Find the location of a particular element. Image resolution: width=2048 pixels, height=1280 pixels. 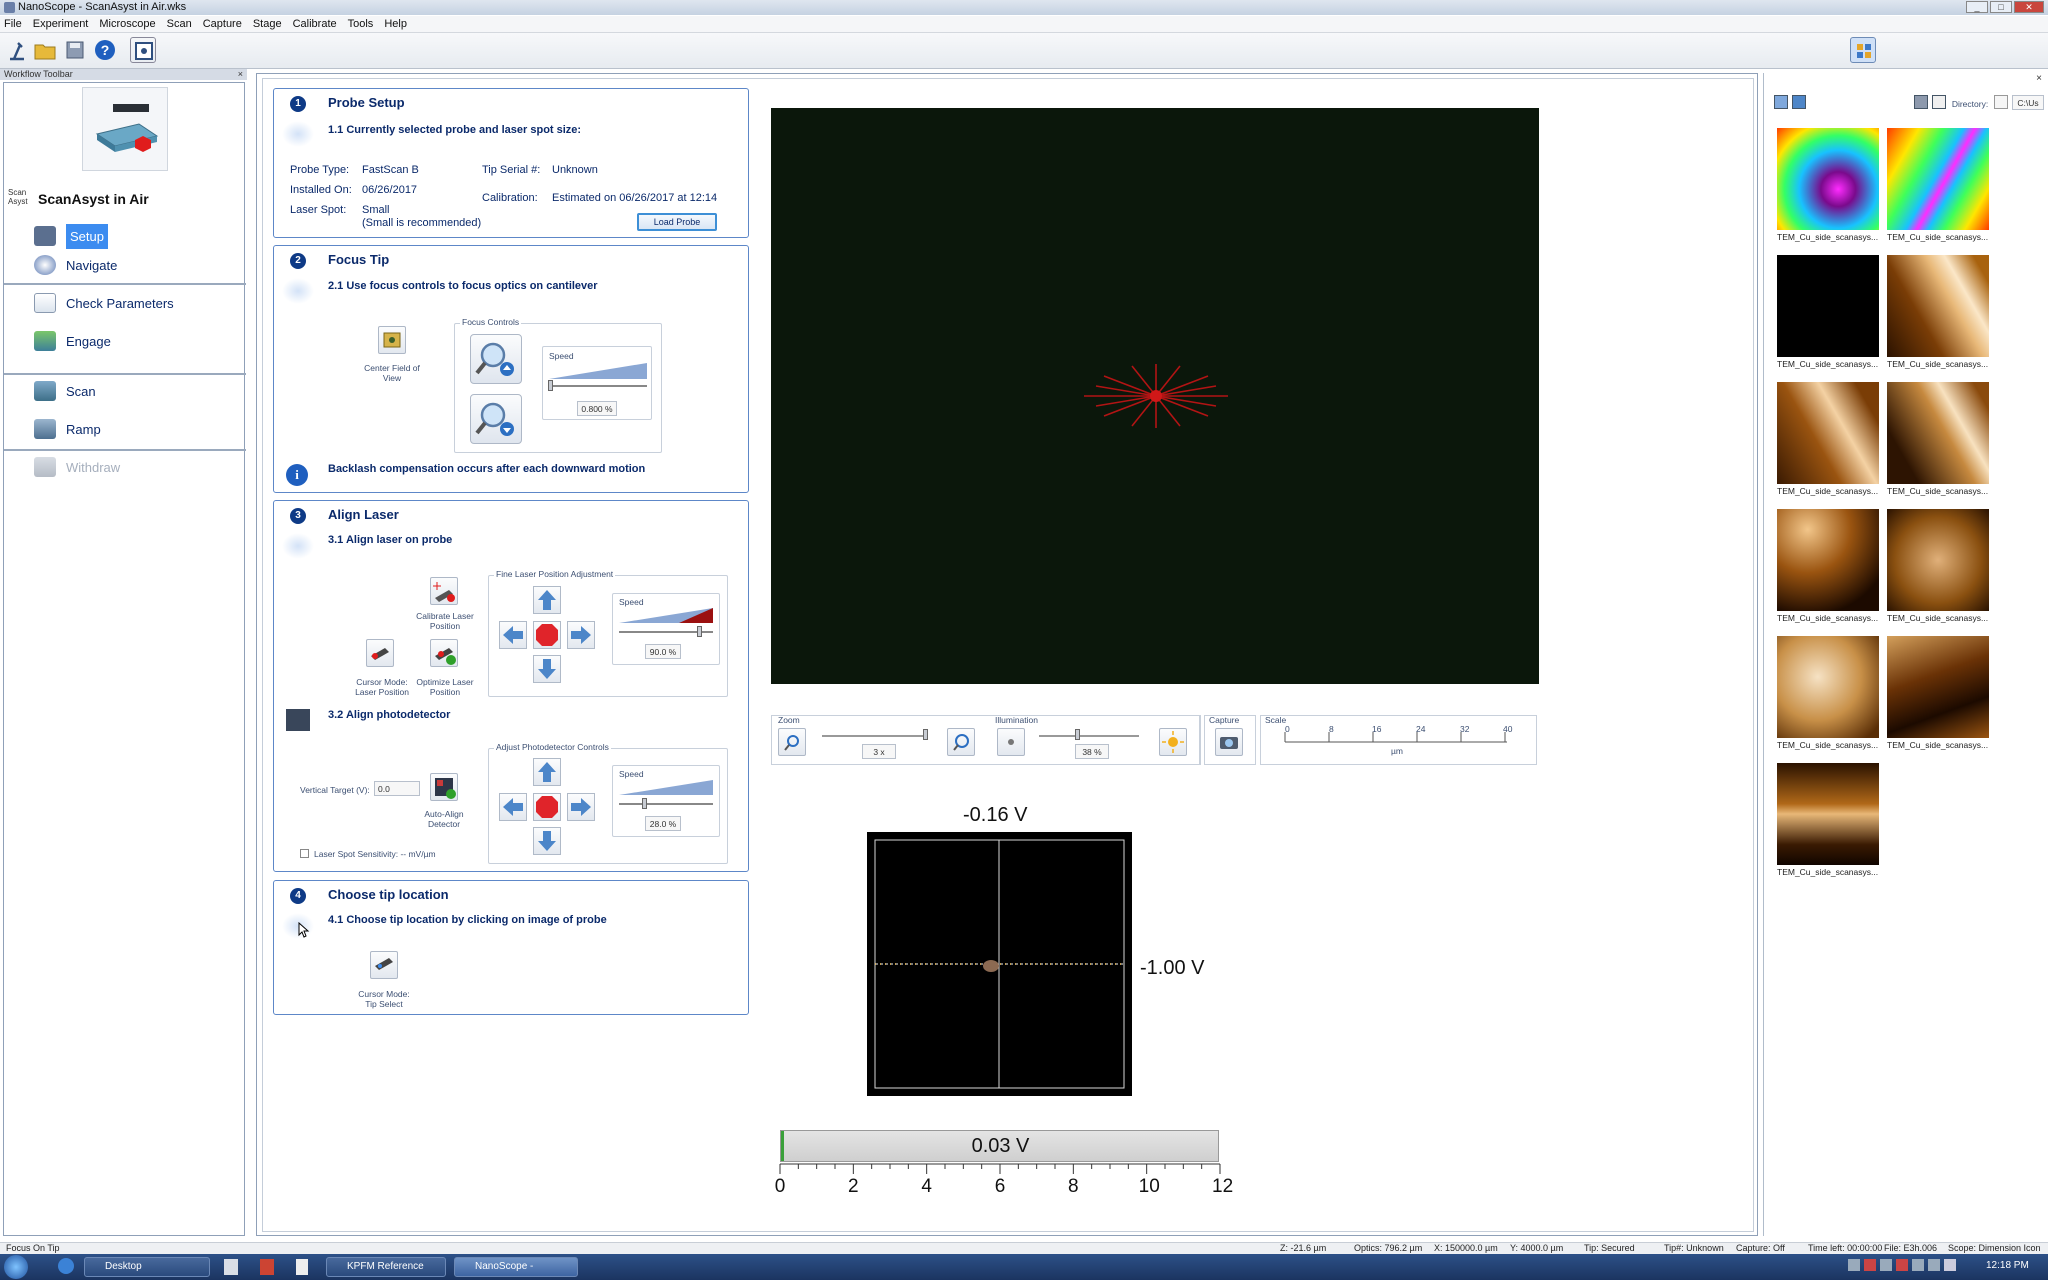

illumination-high-icon is located at coordinates (1173, 742).